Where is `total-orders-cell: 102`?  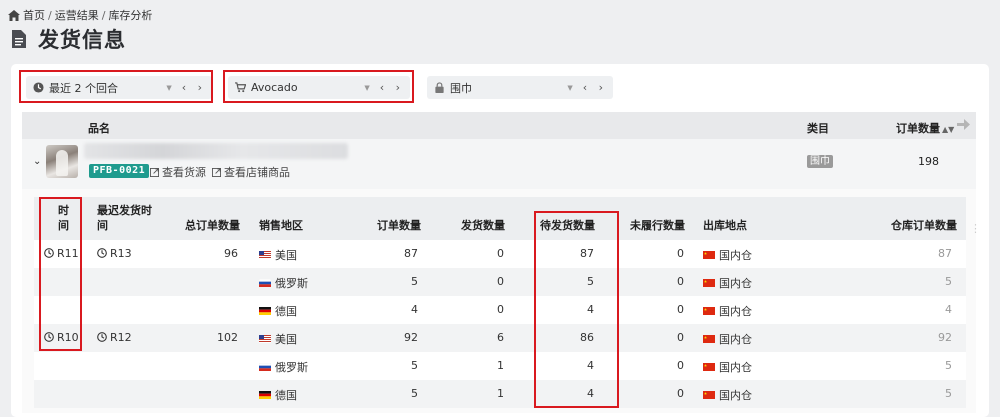
total-orders-cell: 102 is located at coordinates (227, 337).